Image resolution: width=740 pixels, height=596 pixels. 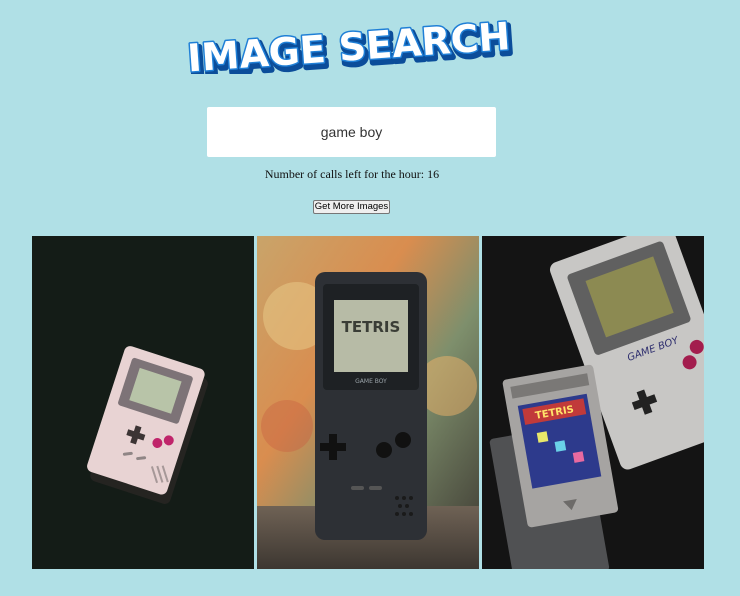 What do you see at coordinates (352, 174) in the screenshot?
I see `calls-remaining-text: Number of calls left for the hour: 16` at bounding box center [352, 174].